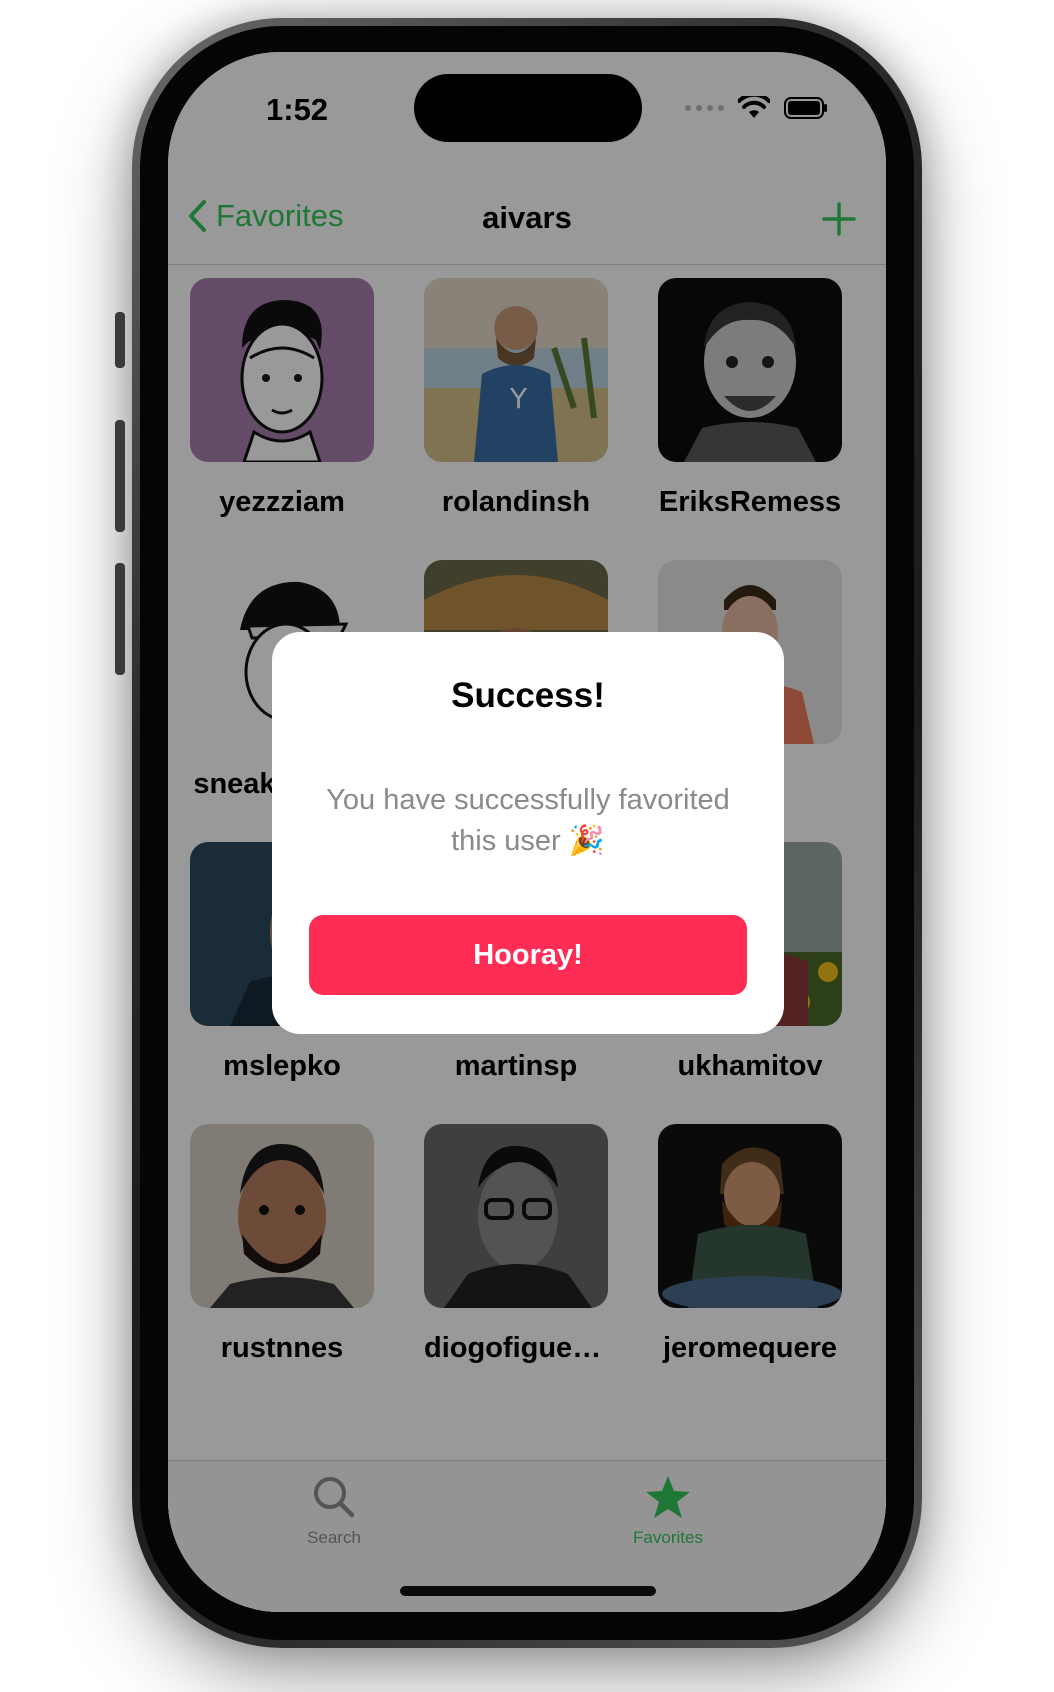 Image resolution: width=1054 pixels, height=1692 pixels. Describe the element at coordinates (120, 340) in the screenshot. I see `action-button` at that location.